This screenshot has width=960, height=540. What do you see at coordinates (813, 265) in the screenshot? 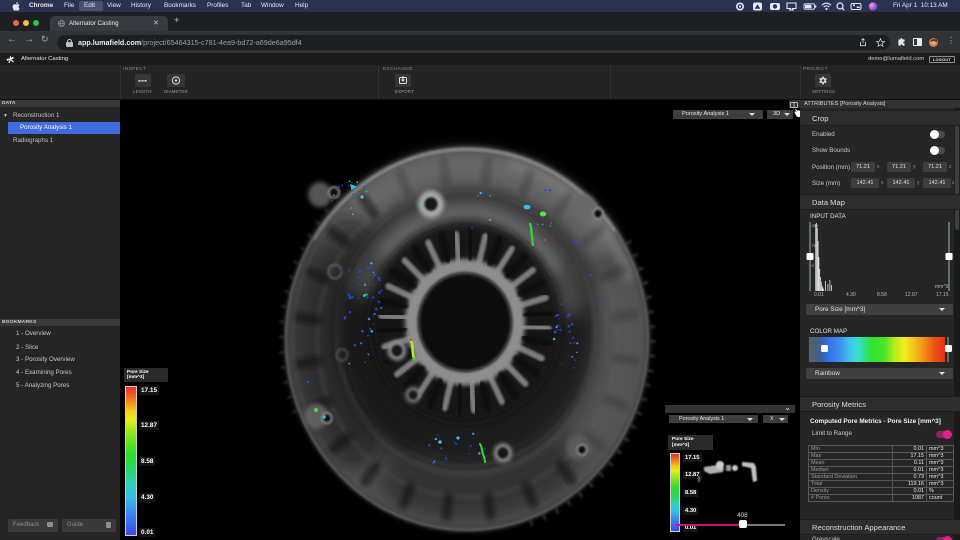
I see `svg-text: 9` at bounding box center [813, 265].